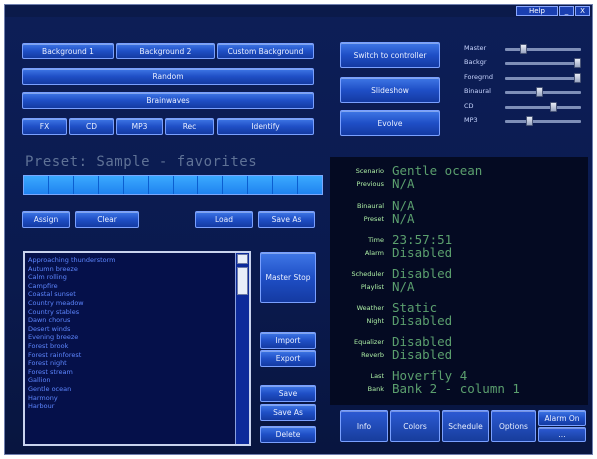  I want to click on slider-label: Master, so click(475, 48).